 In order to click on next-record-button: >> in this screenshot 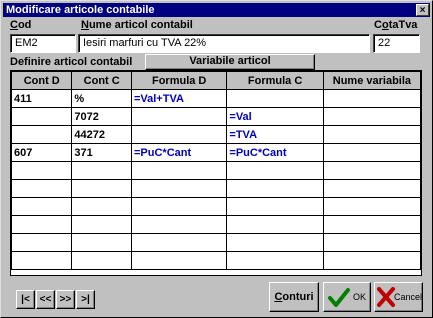, I will do `click(65, 299)`.